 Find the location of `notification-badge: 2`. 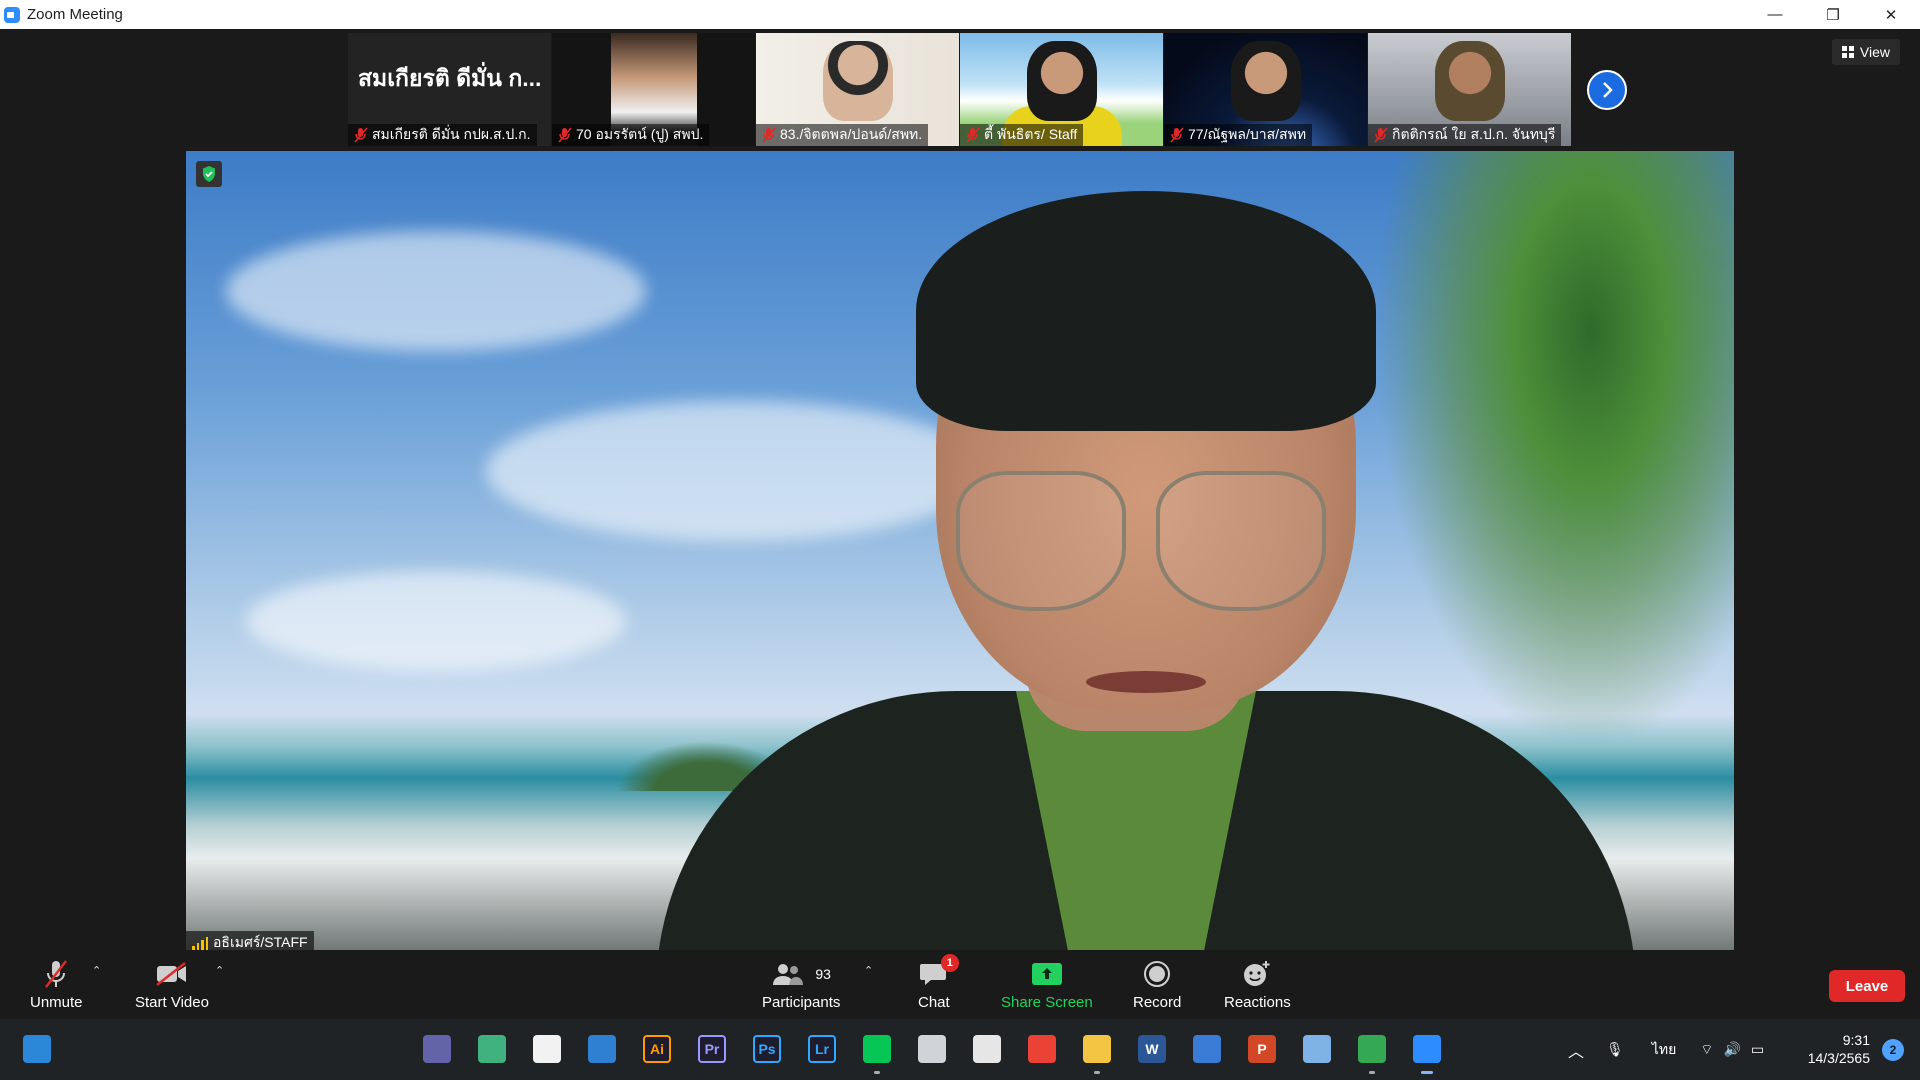

notification-badge: 2 is located at coordinates (1893, 1050).